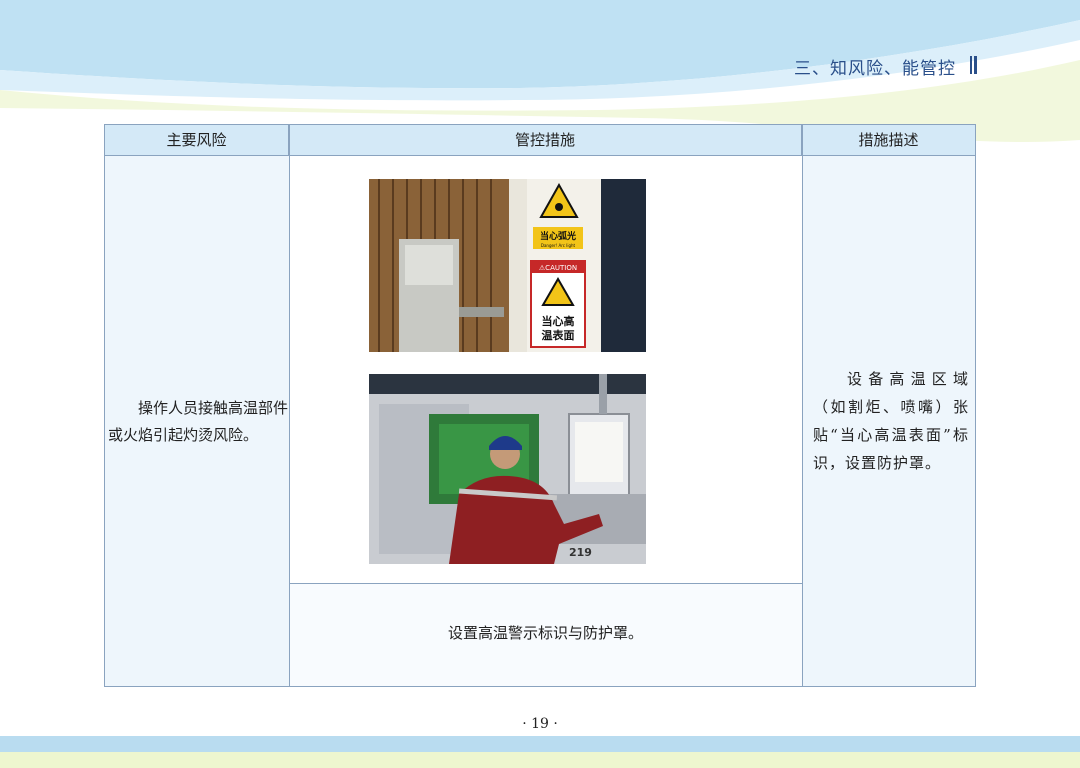 This screenshot has height=768, width=1080. Describe the element at coordinates (558, 245) in the screenshot. I see `svg-text: Danger! Arc light` at that location.